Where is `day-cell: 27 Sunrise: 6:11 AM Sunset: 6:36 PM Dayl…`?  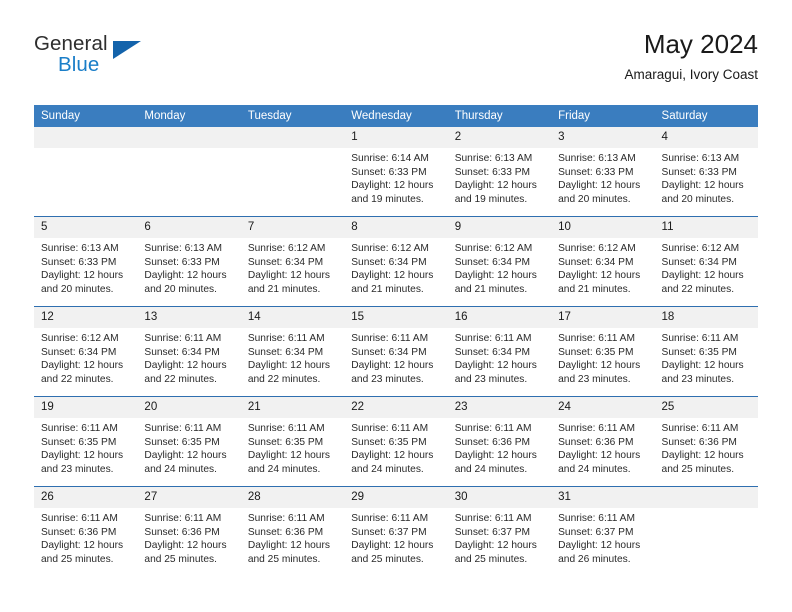
day-cell: 27 Sunrise: 6:11 AM Sunset: 6:36 PM Dayl… is located at coordinates (189, 531).